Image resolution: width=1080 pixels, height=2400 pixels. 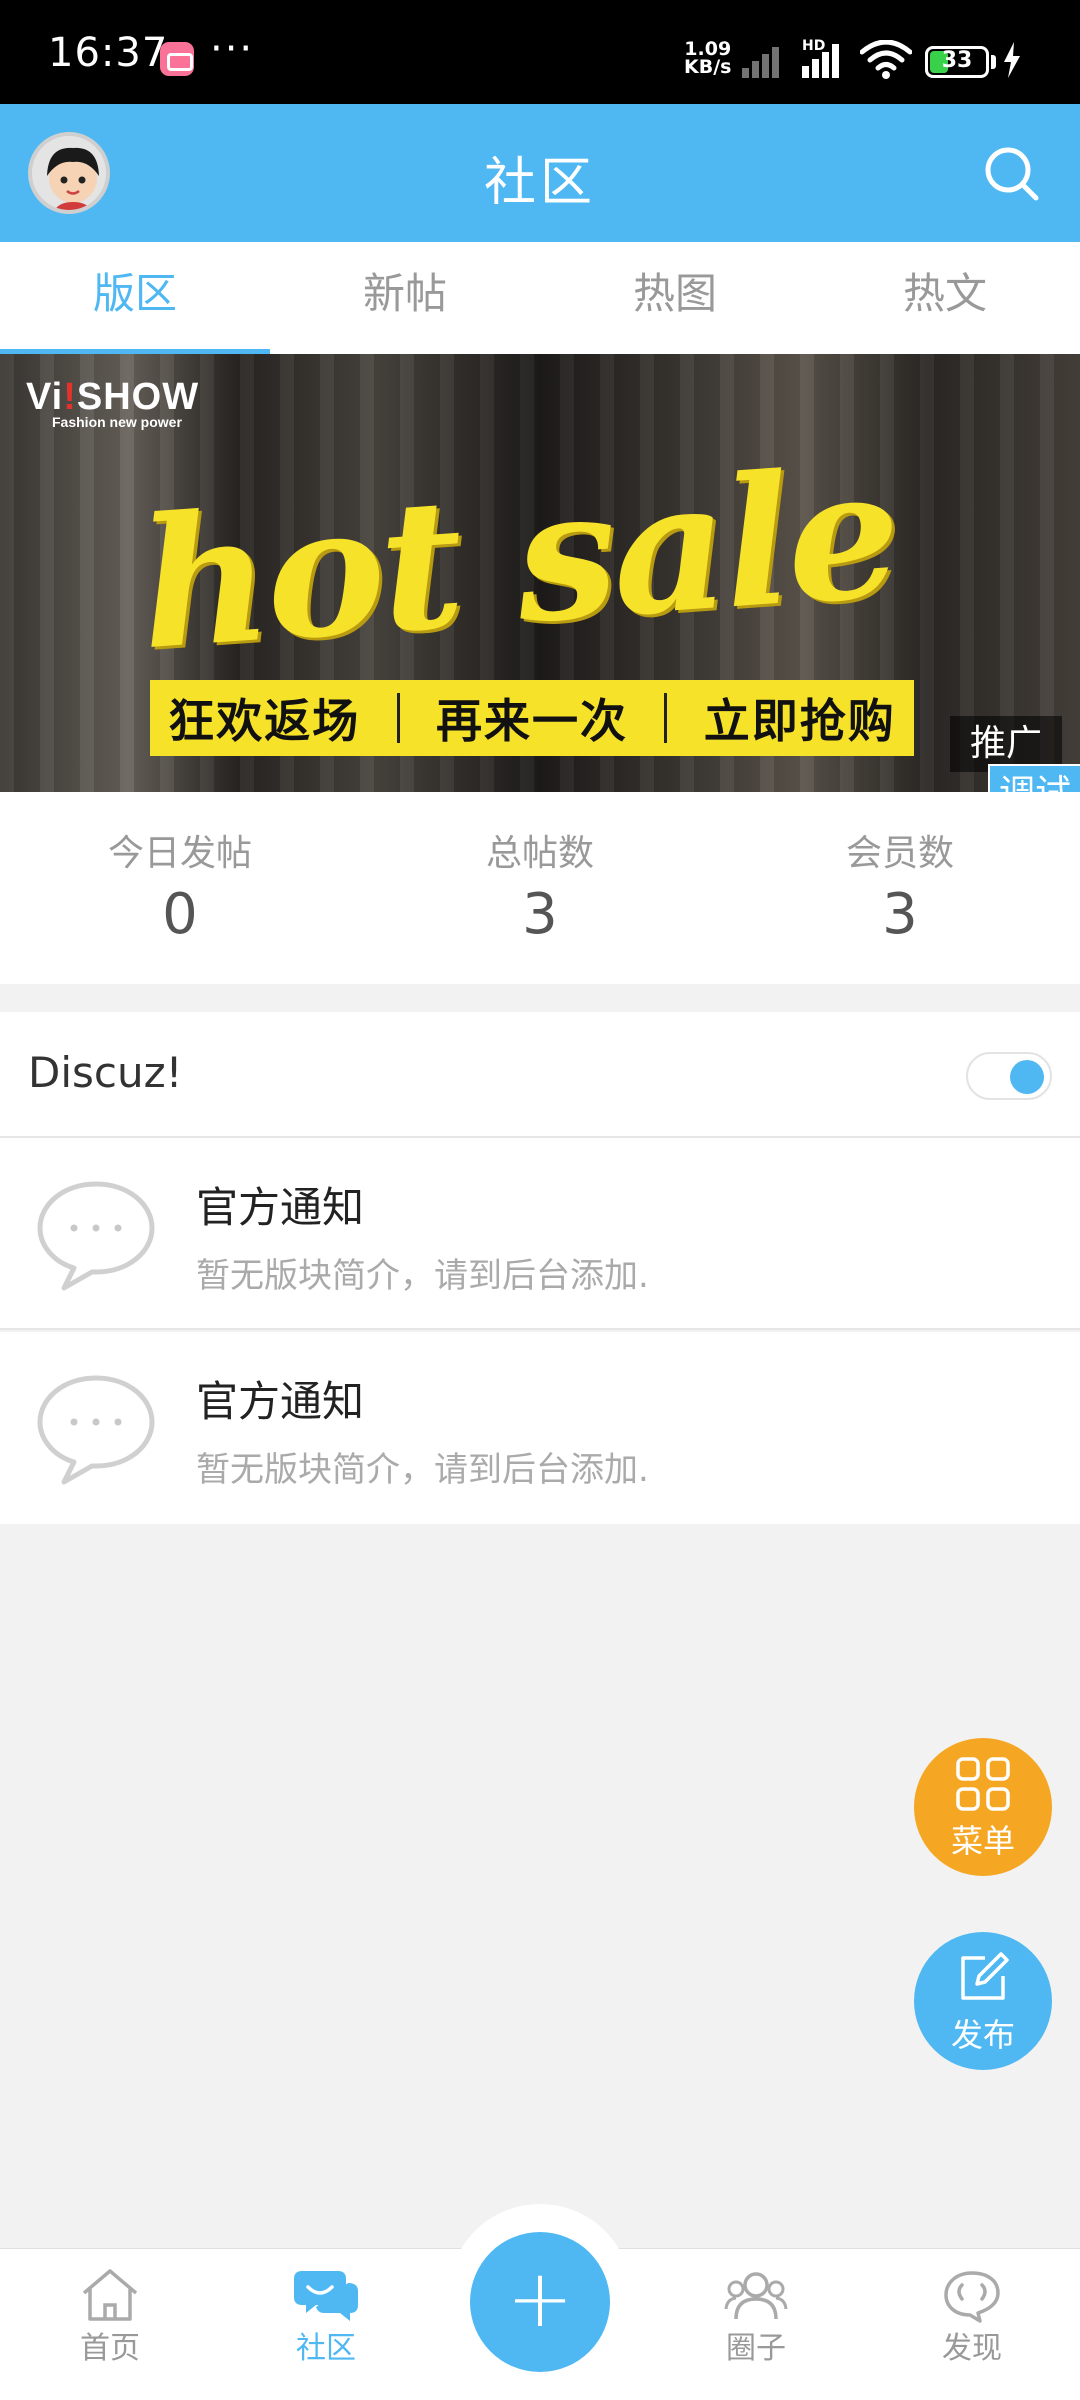 What do you see at coordinates (232, 49) in the screenshot?
I see `more-notifications-icon: ···` at bounding box center [232, 49].